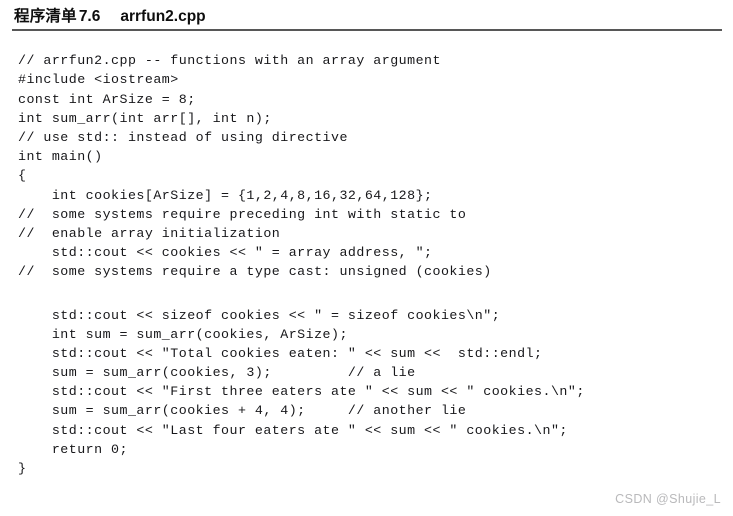 This screenshot has width=733, height=516. I want to click on code-line: {, so click(22, 176).